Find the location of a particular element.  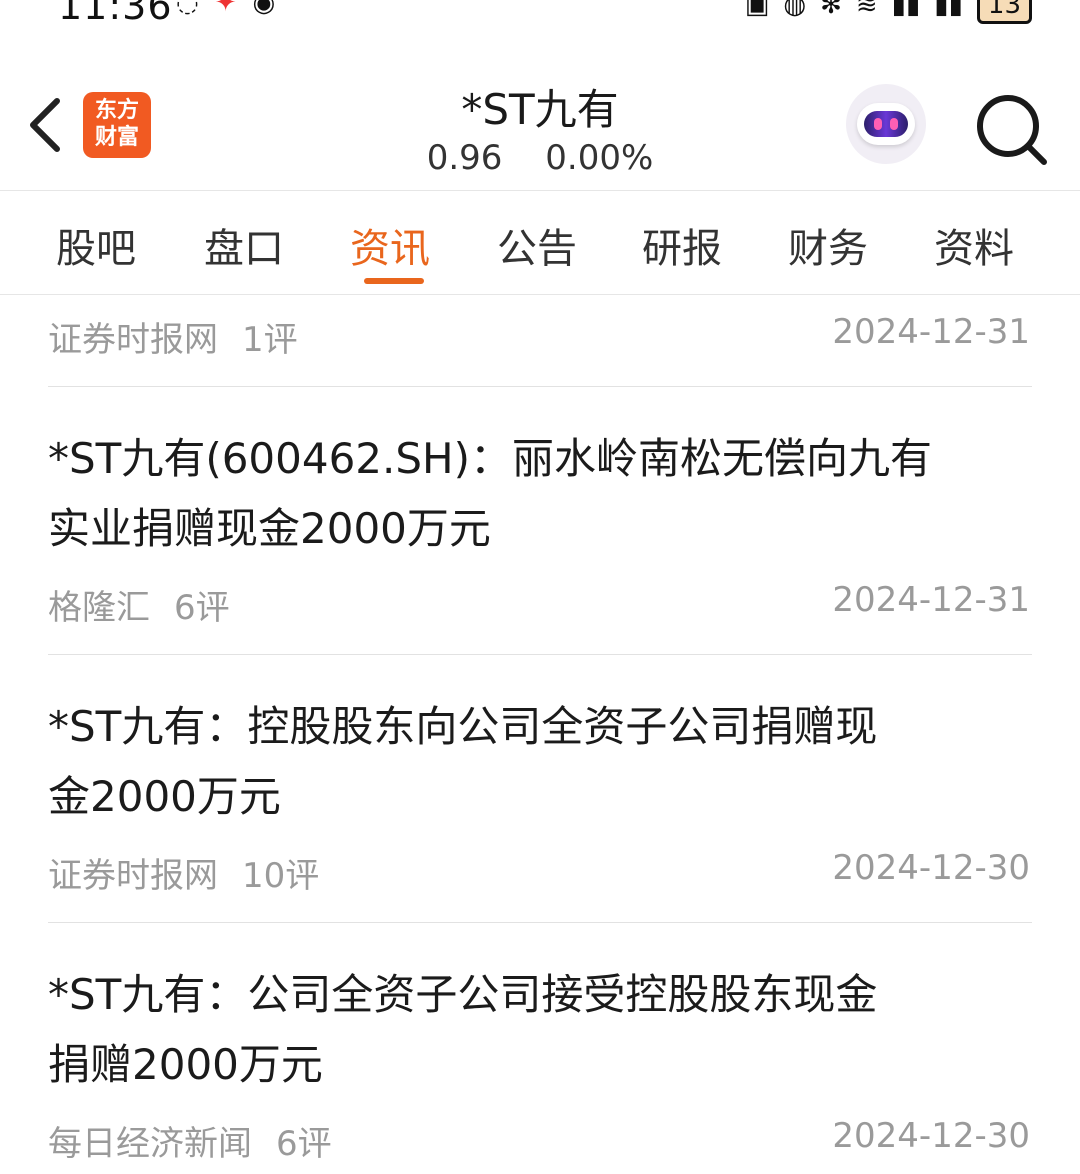

header-divider is located at coordinates (540, 190).